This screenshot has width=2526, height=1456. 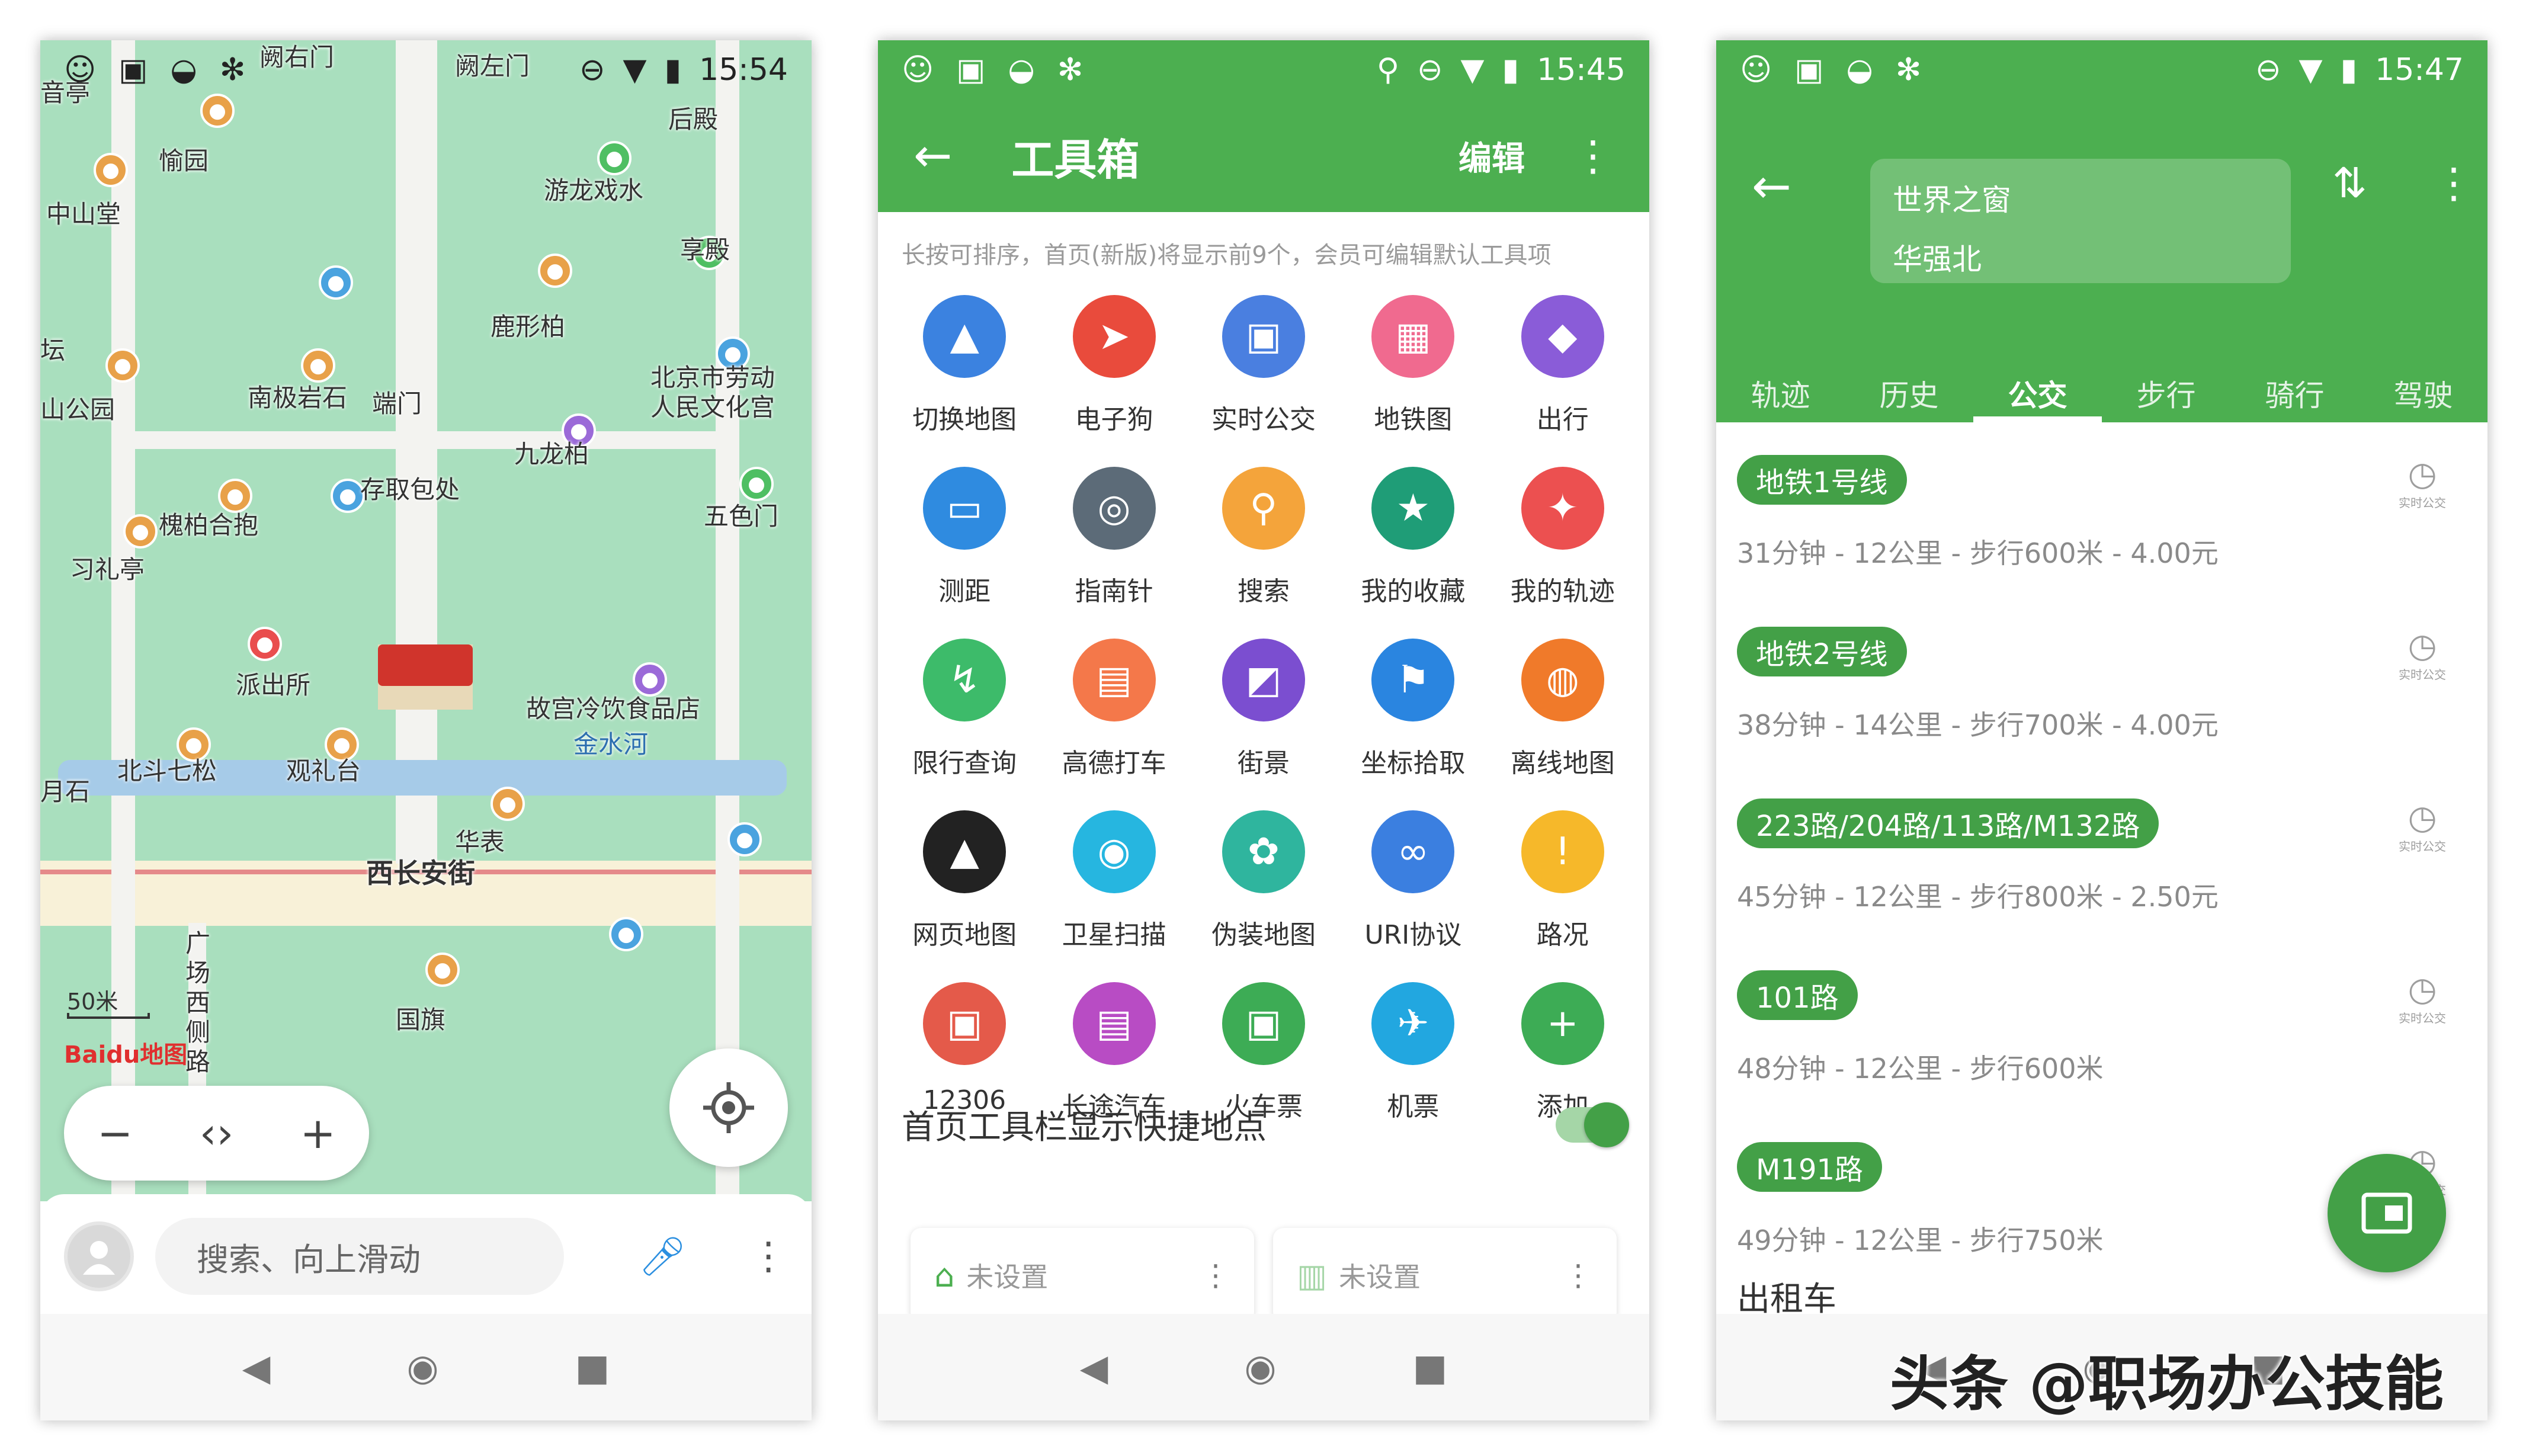 What do you see at coordinates (1413, 709) in the screenshot?
I see `tool-item: ⚑ 坐标拾取` at bounding box center [1413, 709].